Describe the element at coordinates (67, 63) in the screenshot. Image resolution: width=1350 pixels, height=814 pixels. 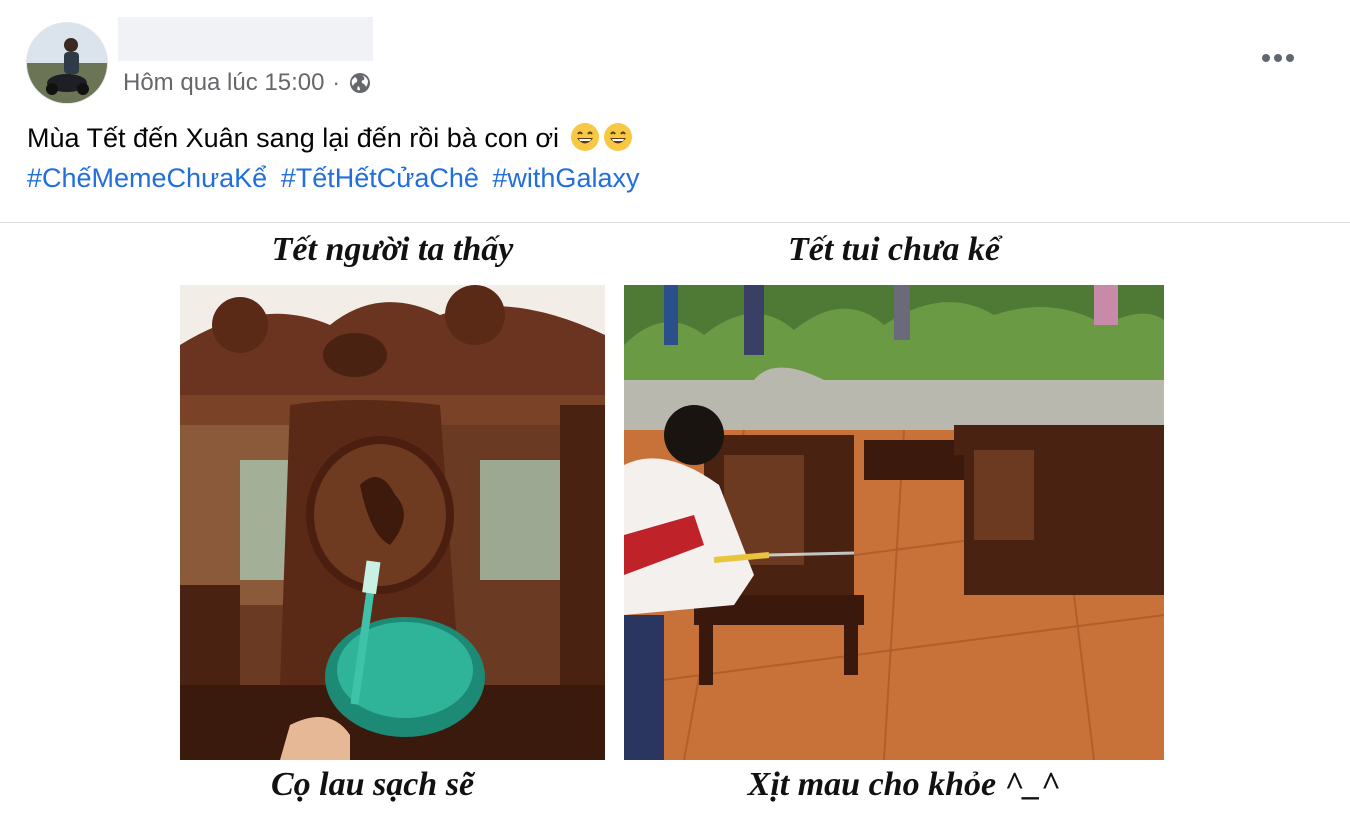
I see `author-avatar` at that location.